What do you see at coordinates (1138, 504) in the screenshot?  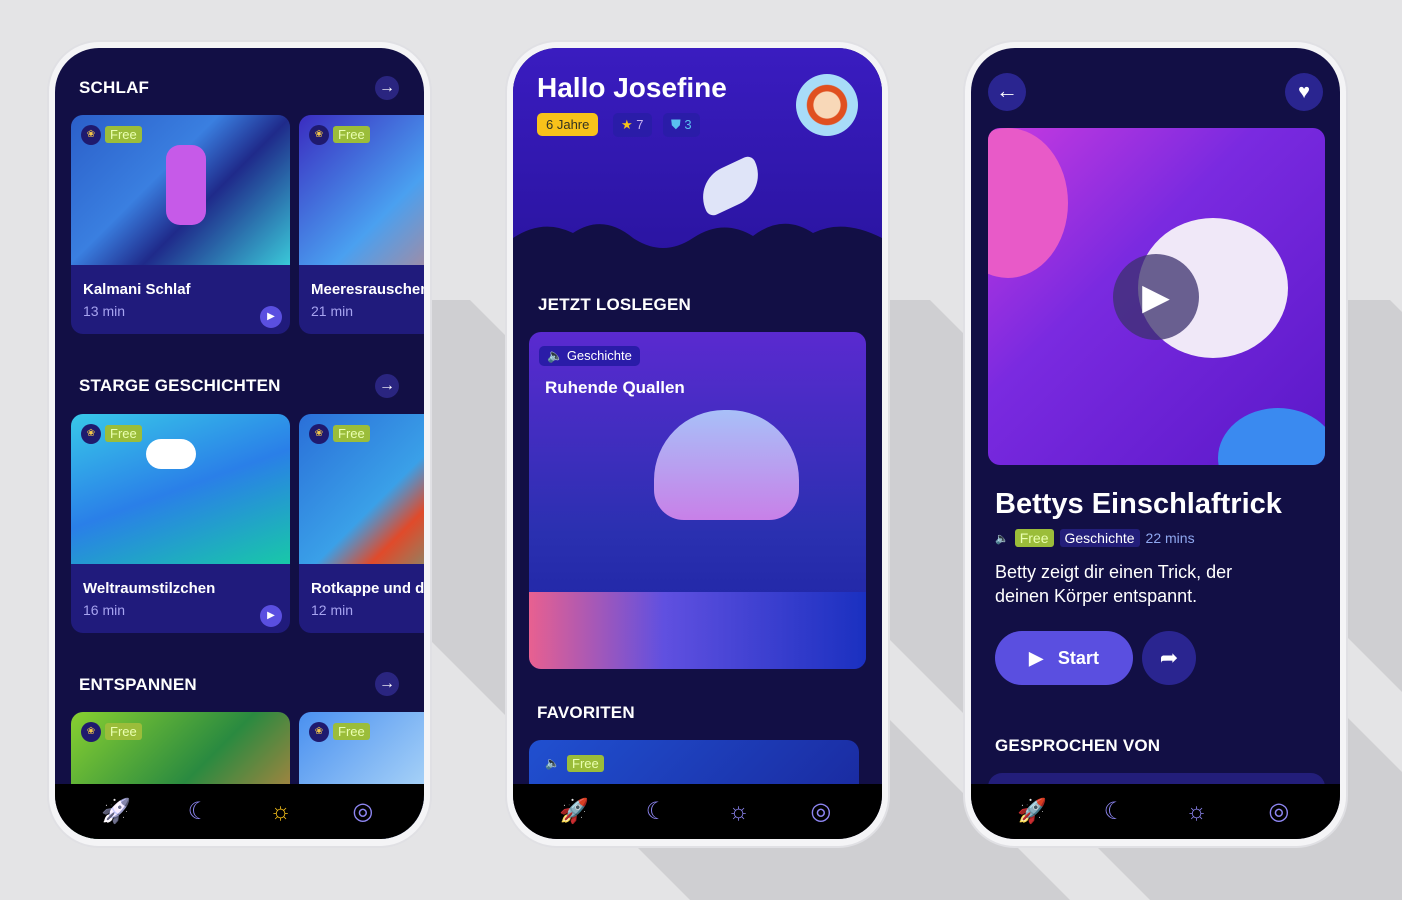 I see `story-title: Bettys Einschlaftrick` at bounding box center [1138, 504].